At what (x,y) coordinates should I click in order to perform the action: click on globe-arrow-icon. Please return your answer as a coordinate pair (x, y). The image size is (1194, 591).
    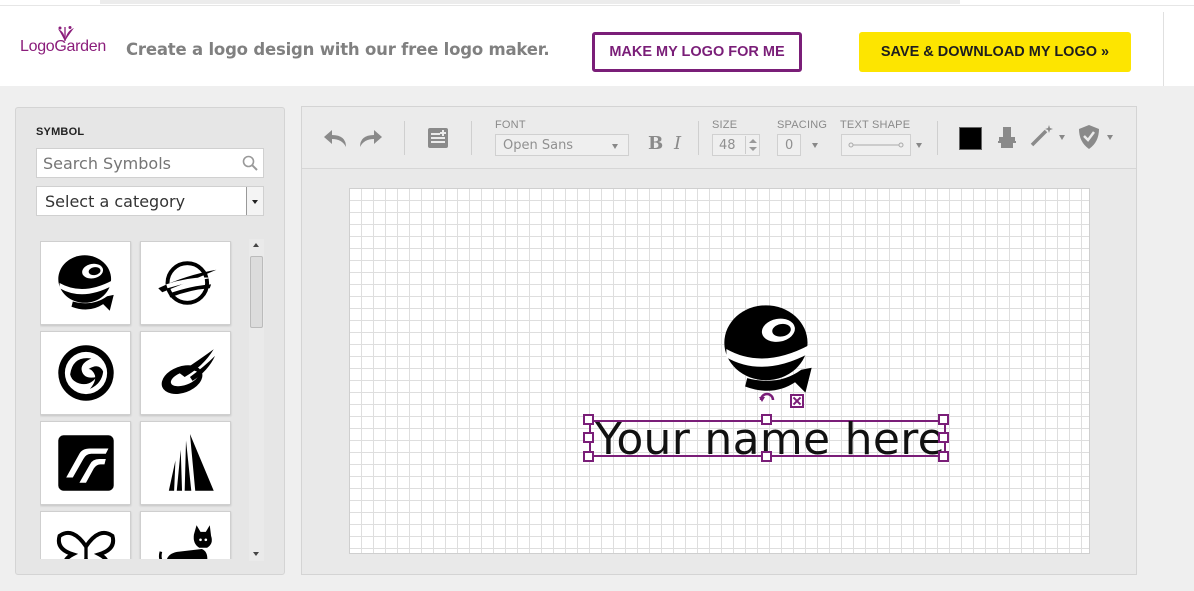
    Looking at the image, I should click on (86, 283).